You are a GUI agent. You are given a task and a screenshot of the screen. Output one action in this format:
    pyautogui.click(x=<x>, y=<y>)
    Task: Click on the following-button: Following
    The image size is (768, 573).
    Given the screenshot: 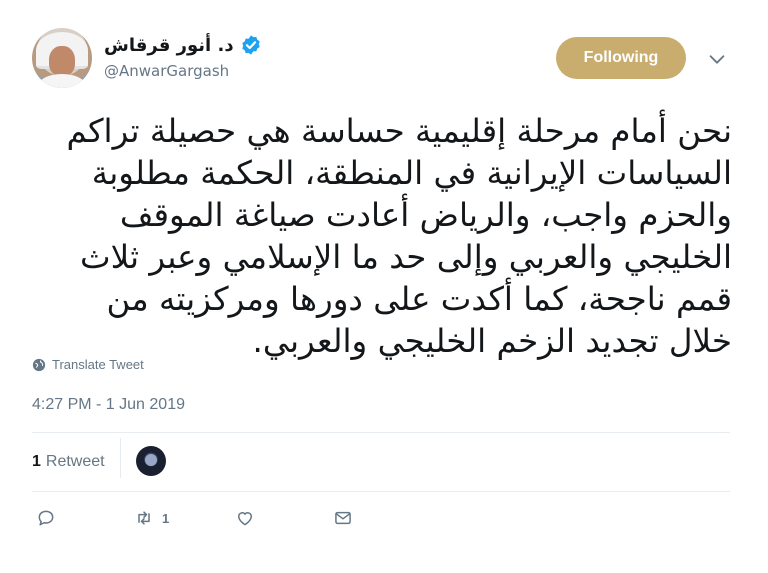 What is the action you would take?
    pyautogui.click(x=621, y=58)
    